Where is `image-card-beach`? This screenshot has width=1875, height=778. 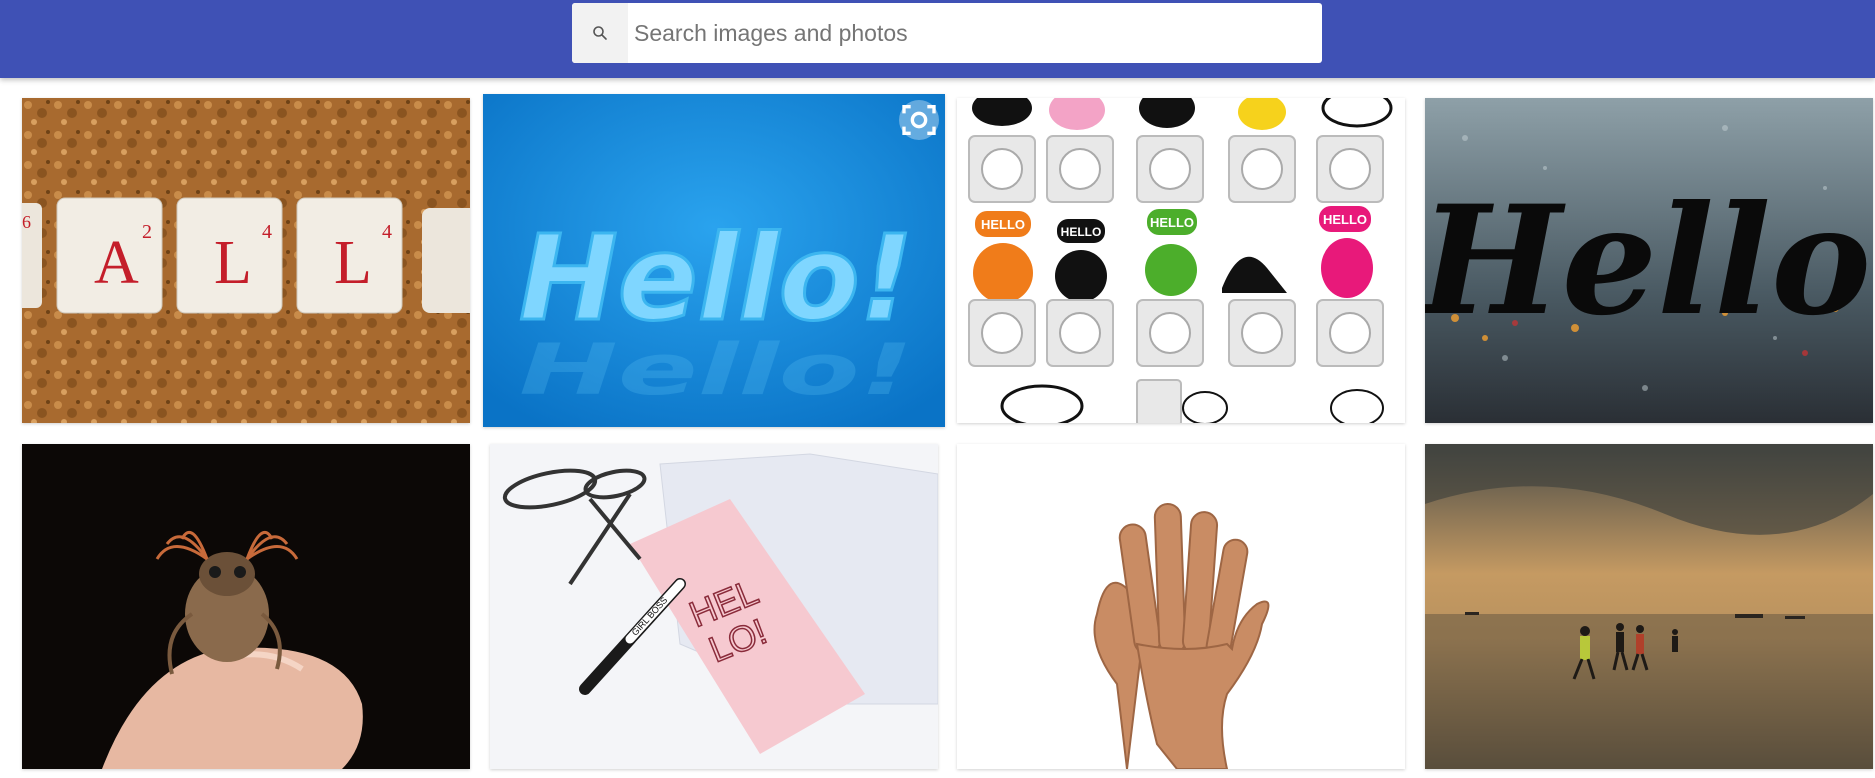 image-card-beach is located at coordinates (1649, 606).